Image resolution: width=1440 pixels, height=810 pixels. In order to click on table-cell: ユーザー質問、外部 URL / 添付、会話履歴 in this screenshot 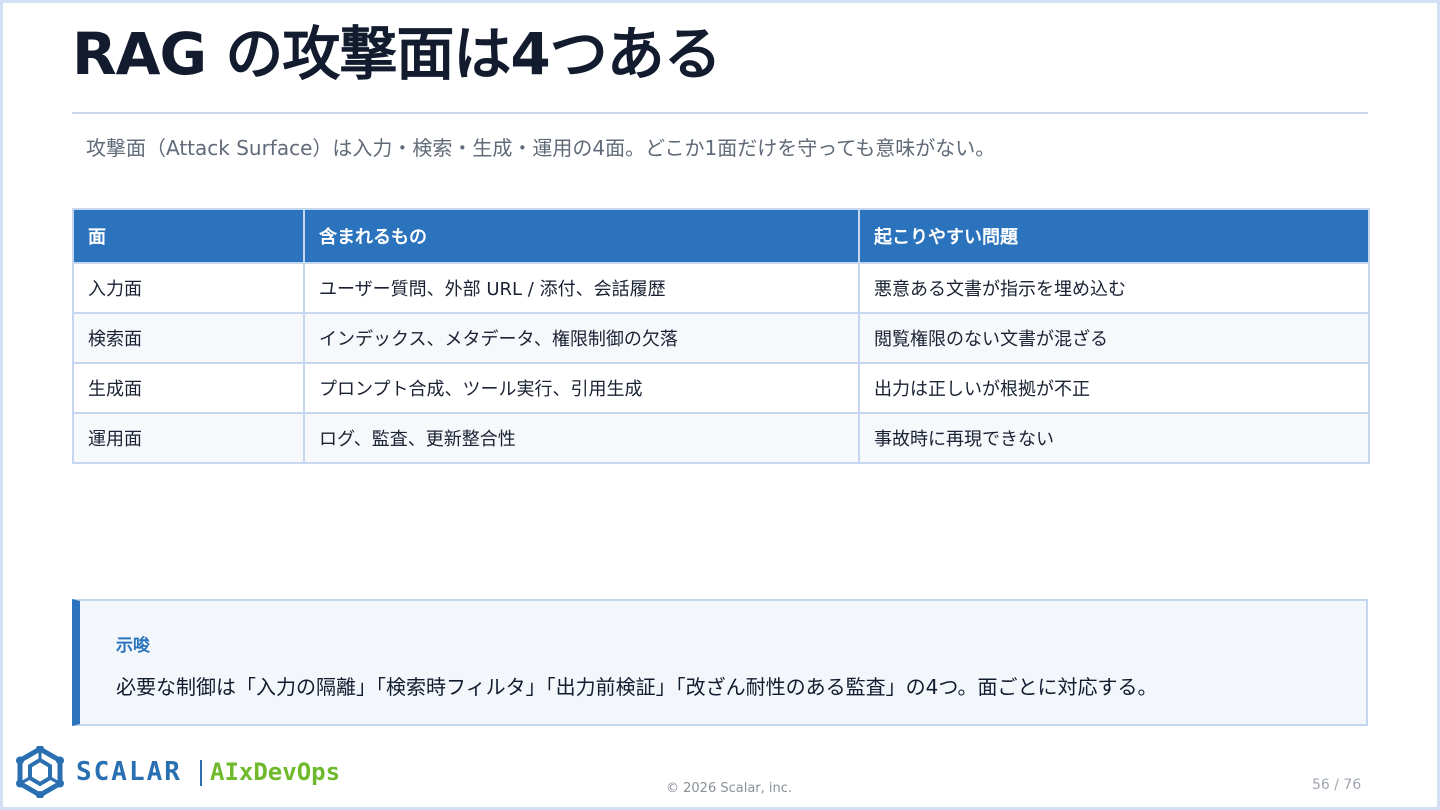, I will do `click(581, 288)`.